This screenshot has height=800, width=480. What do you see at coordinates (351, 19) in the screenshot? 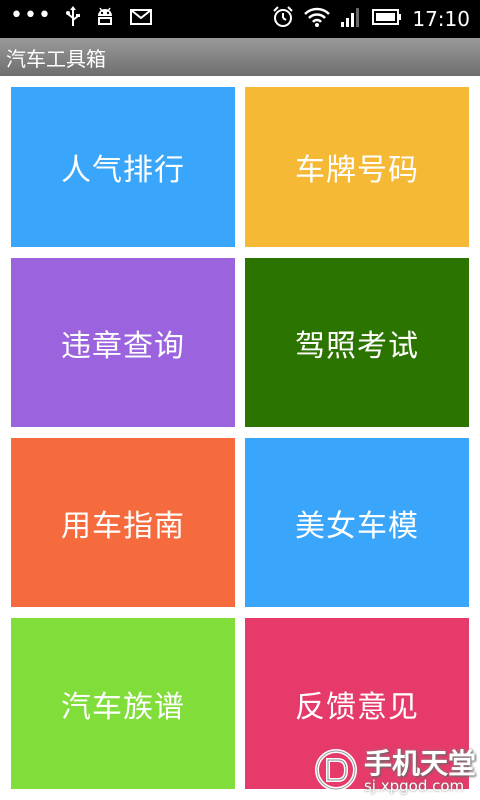
I see `signal-icon` at bounding box center [351, 19].